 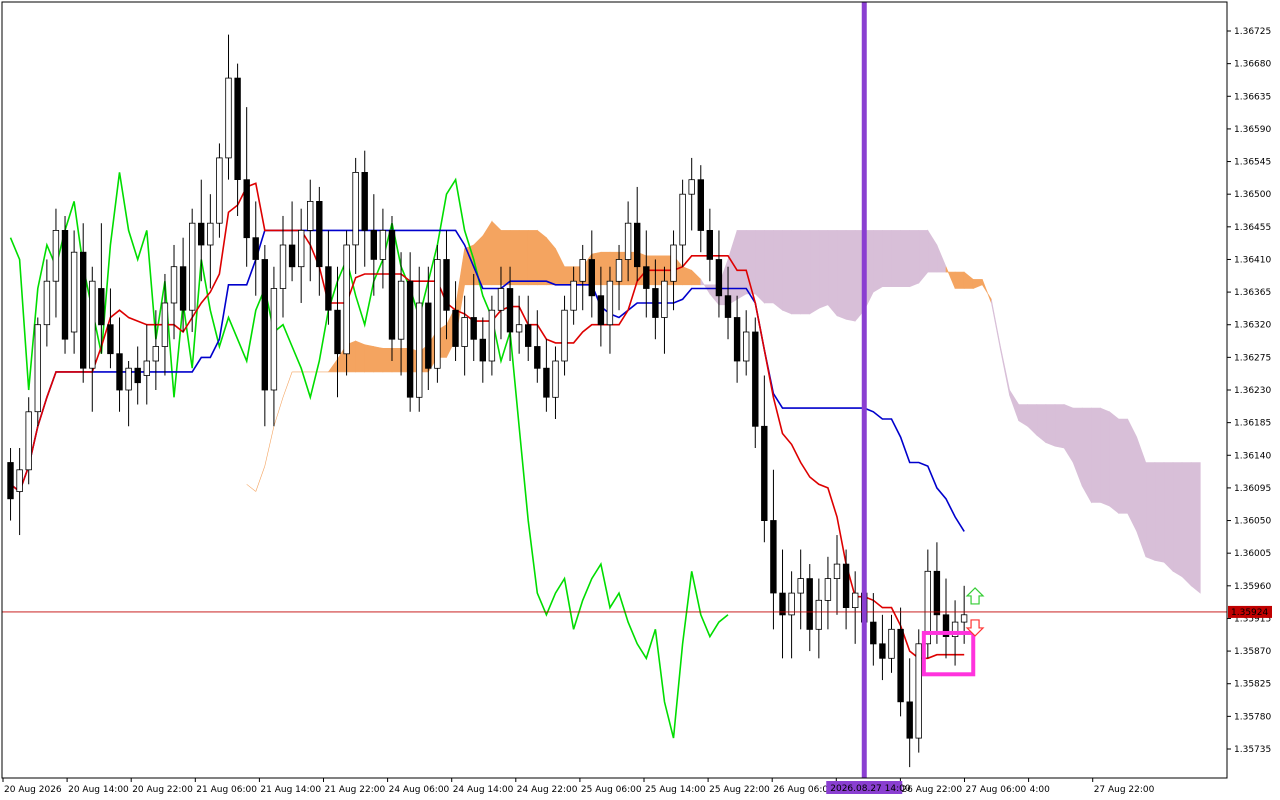 I want to click on highlight-box, so click(x=948, y=653).